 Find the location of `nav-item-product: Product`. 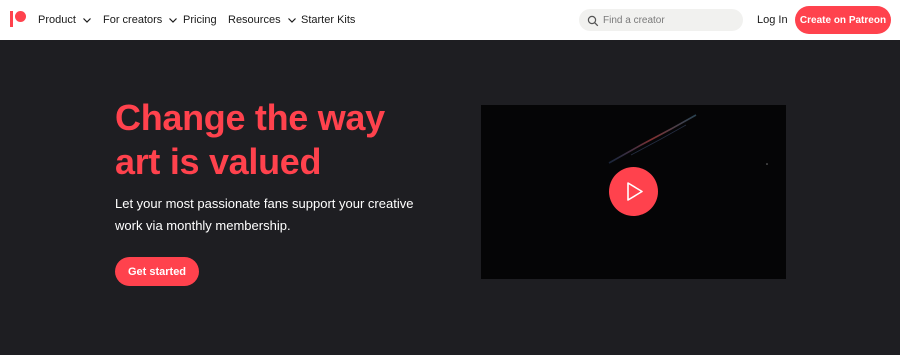

nav-item-product: Product is located at coordinates (65, 20).